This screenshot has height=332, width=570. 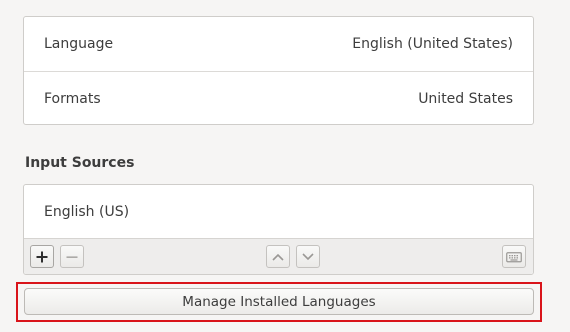 I want to click on manage-installed-languages-button: Manage Installed Languages, so click(x=279, y=301).